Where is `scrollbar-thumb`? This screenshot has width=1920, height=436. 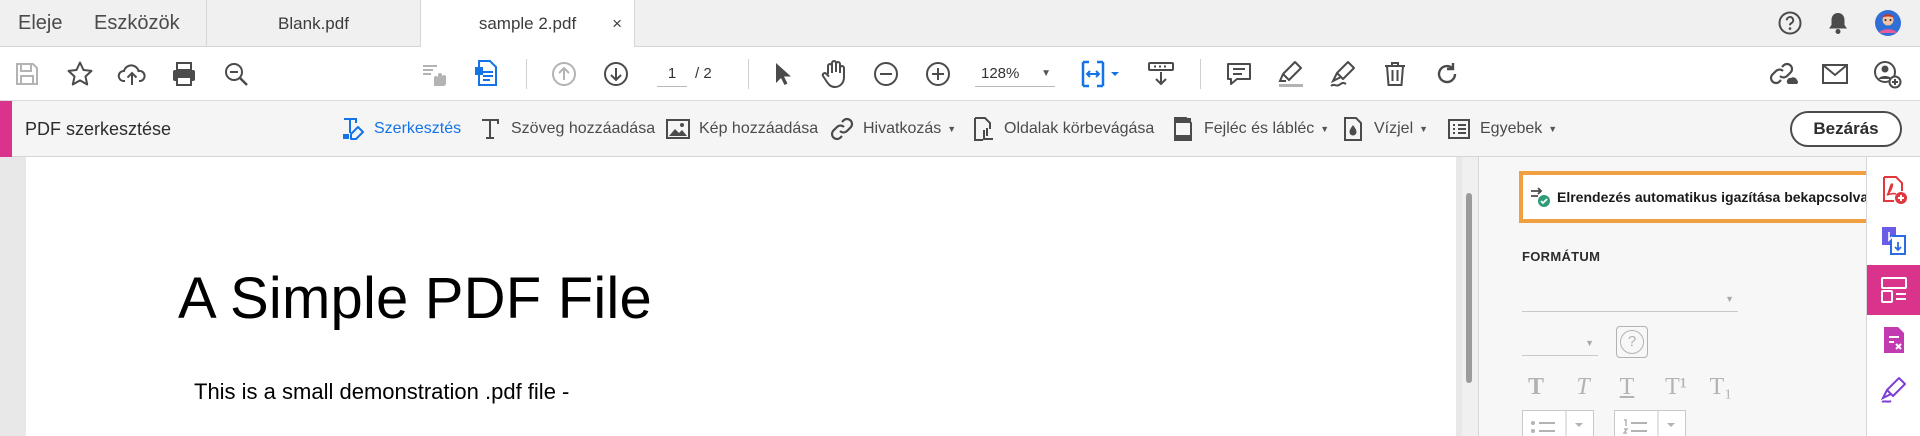 scrollbar-thumb is located at coordinates (1469, 288).